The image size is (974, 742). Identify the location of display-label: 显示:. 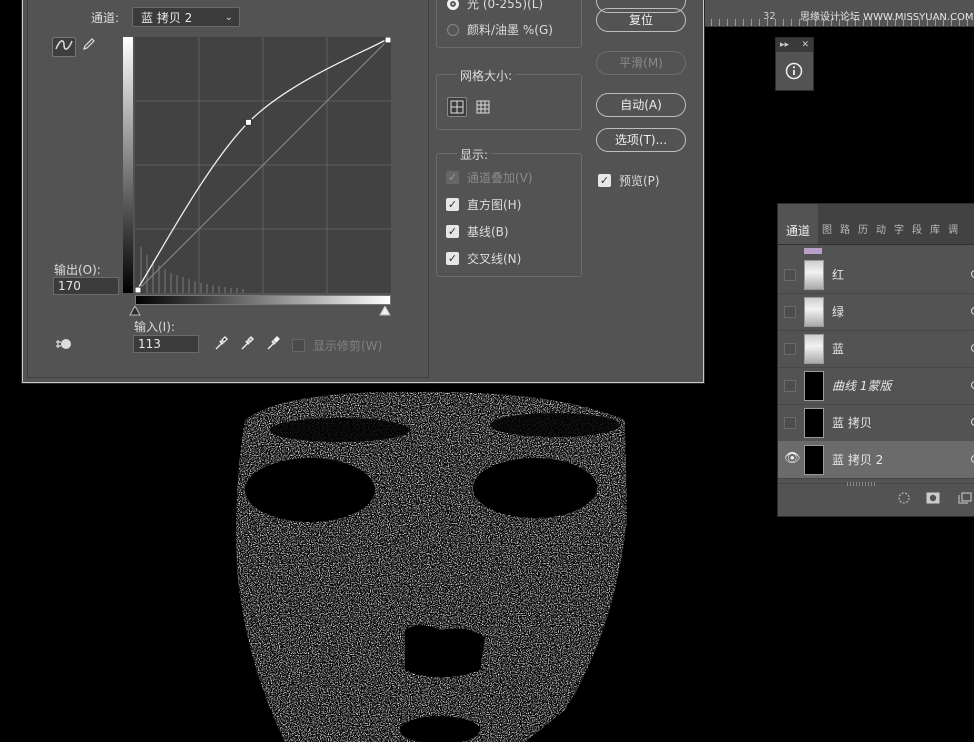
(474, 154).